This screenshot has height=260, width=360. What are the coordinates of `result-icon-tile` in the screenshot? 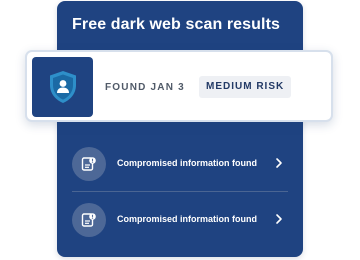 It's located at (62, 87).